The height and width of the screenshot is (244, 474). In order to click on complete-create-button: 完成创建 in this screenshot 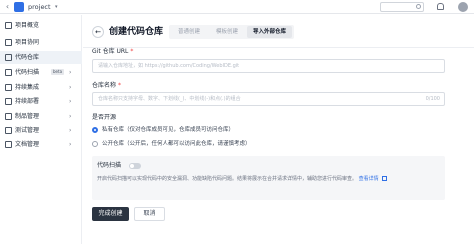, I will do `click(110, 214)`.